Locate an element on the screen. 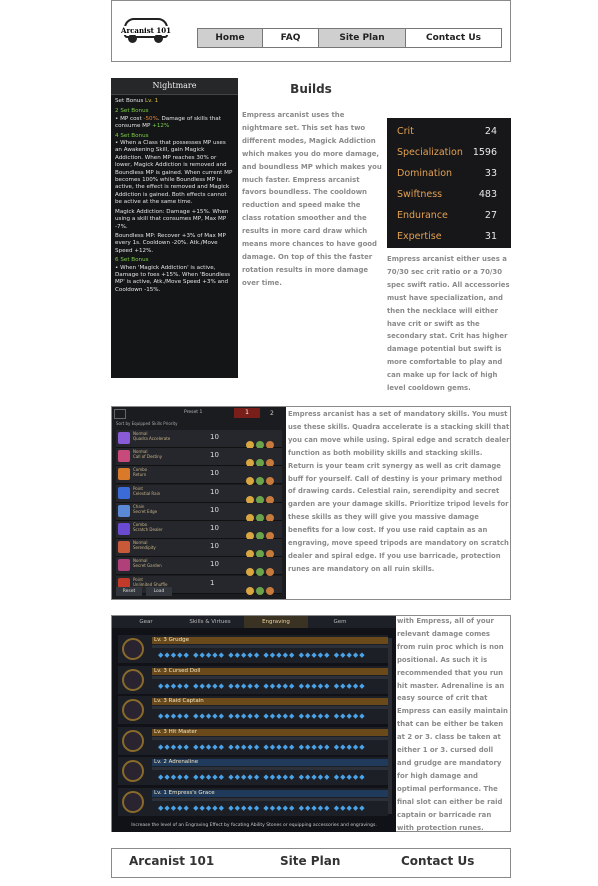 The image size is (598, 886). main-nav: Home FAQ Site Plan Contact Us is located at coordinates (350, 38).